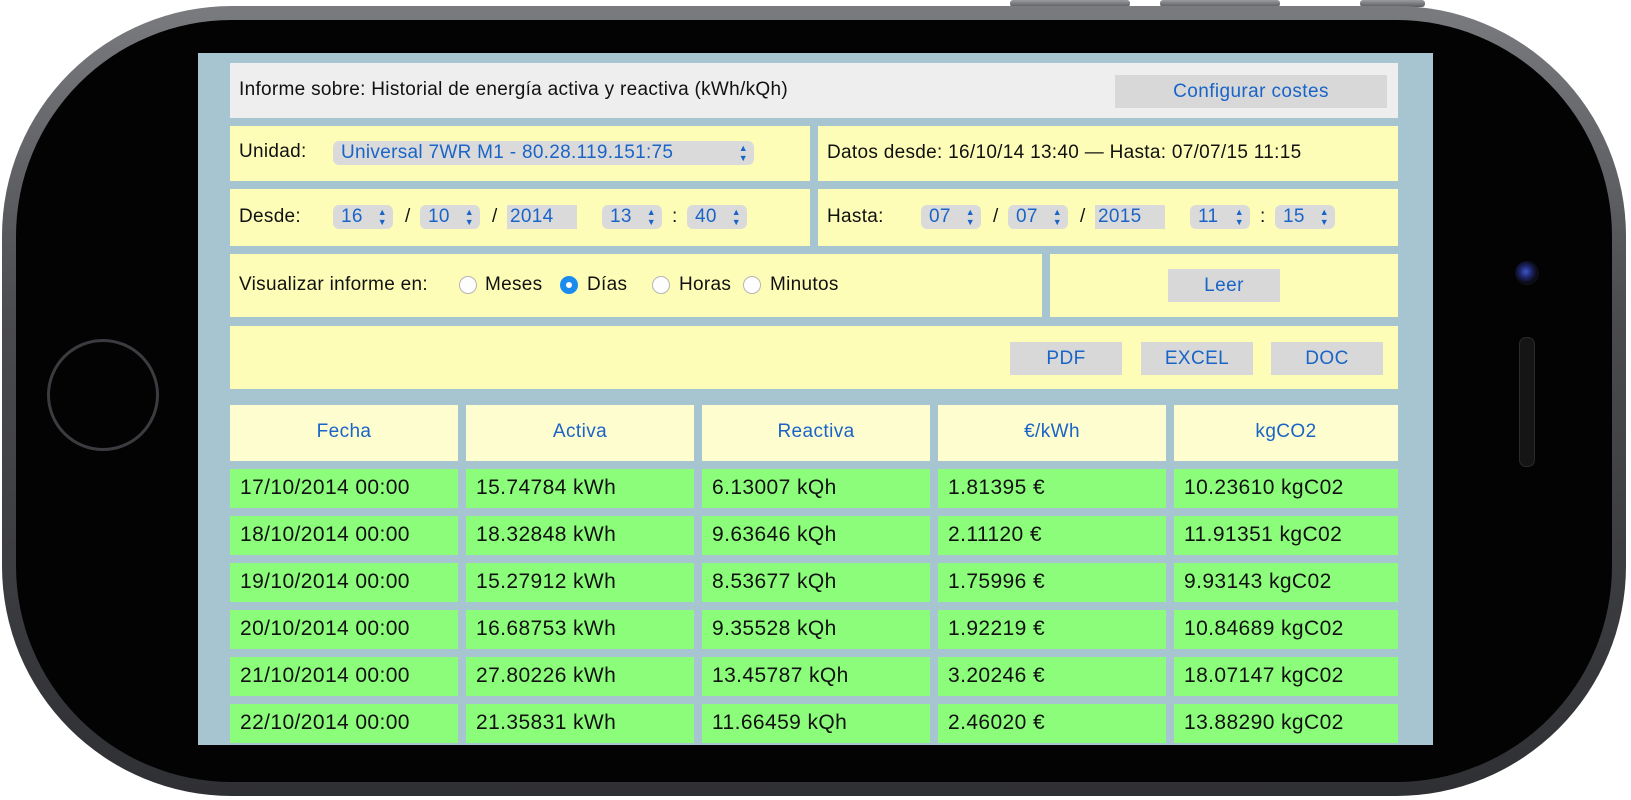  What do you see at coordinates (621, 216) in the screenshot?
I see `from-hour-value: 13` at bounding box center [621, 216].